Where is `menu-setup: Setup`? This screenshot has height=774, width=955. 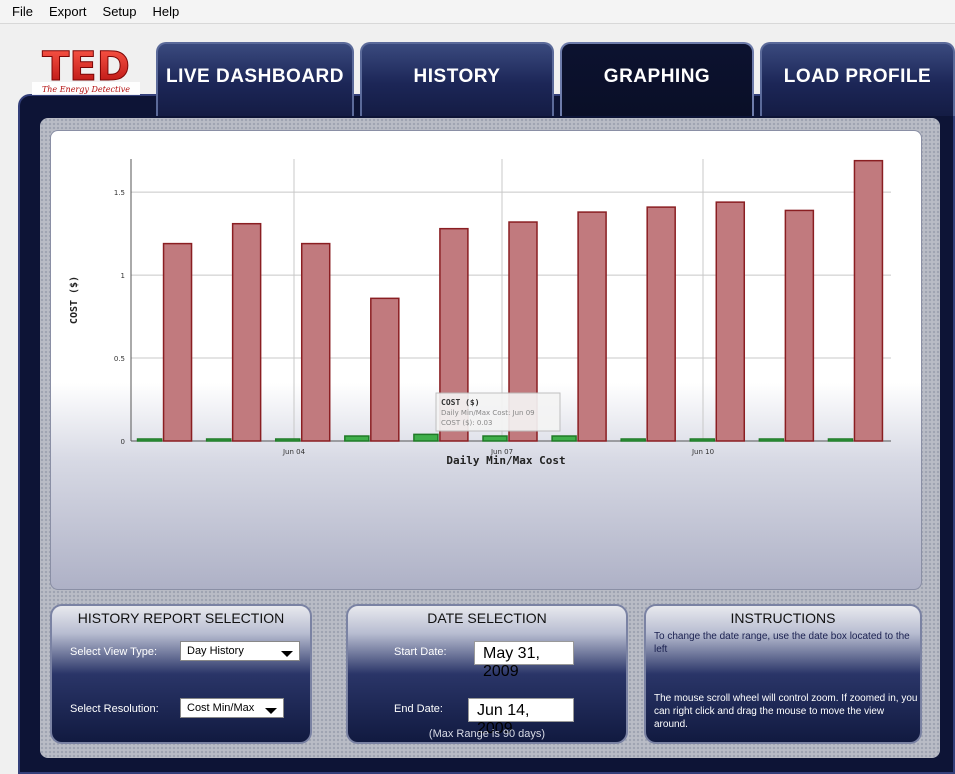
menu-setup: Setup is located at coordinates (120, 11).